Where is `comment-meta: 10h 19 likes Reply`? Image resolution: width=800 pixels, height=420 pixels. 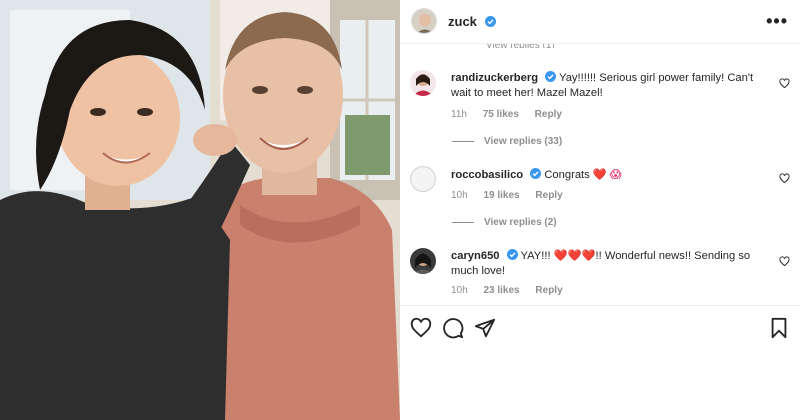 comment-meta: 10h 19 likes Reply is located at coordinates (513, 195).